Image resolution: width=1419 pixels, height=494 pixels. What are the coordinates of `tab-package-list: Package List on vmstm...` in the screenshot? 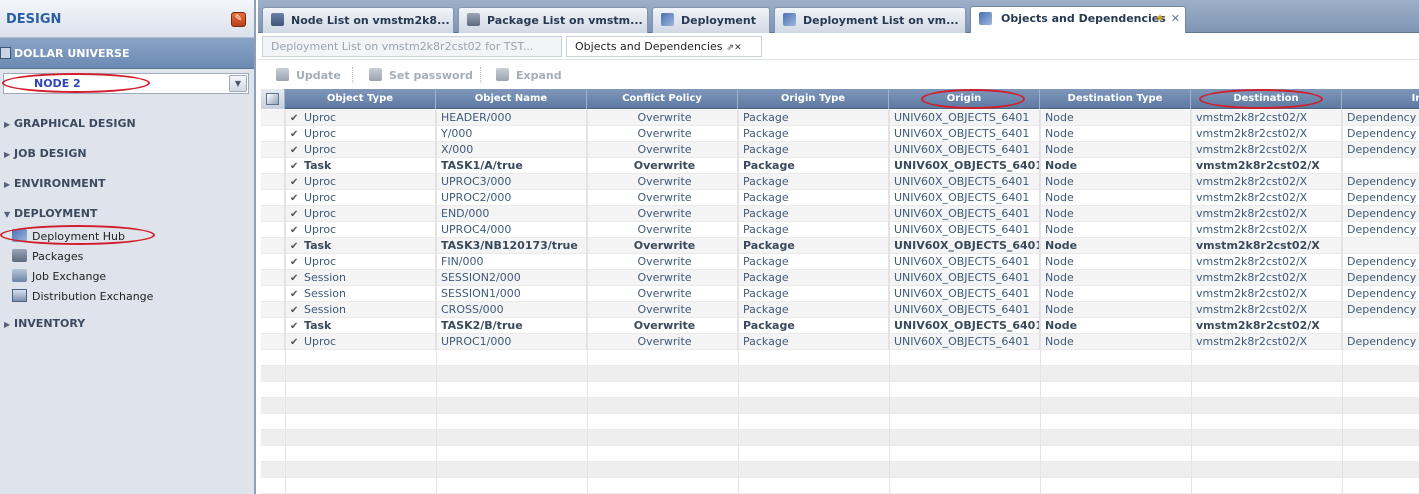 It's located at (553, 20).